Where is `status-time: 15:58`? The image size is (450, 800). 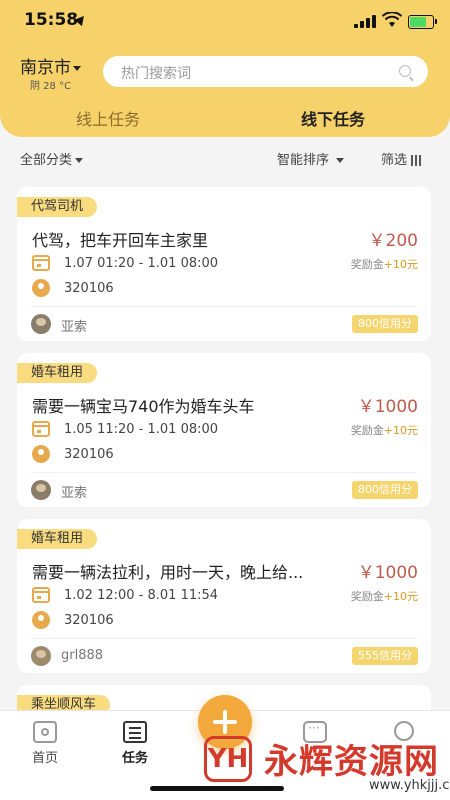 status-time: 15:58 is located at coordinates (51, 20).